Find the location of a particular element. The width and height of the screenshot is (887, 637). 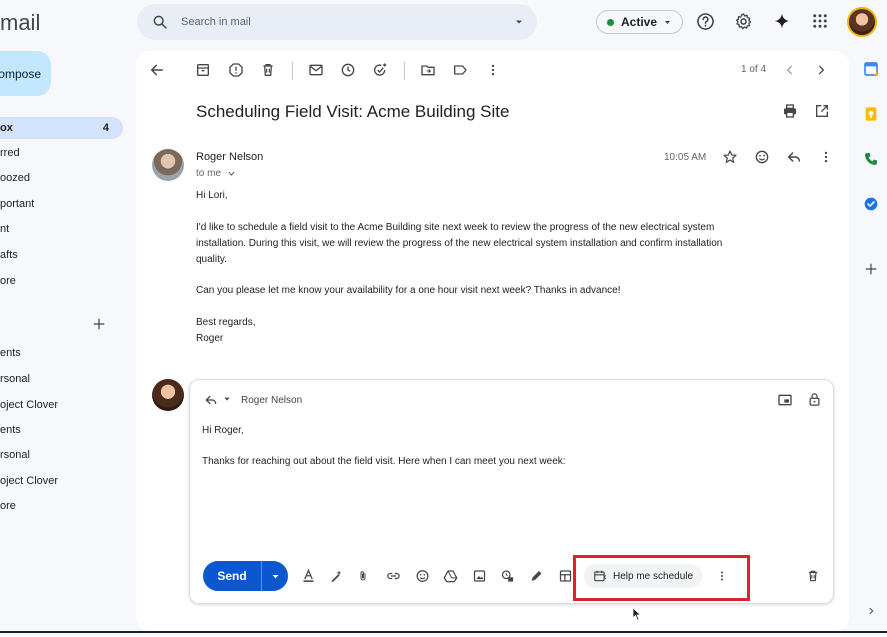

user-avatar is located at coordinates (168, 395).